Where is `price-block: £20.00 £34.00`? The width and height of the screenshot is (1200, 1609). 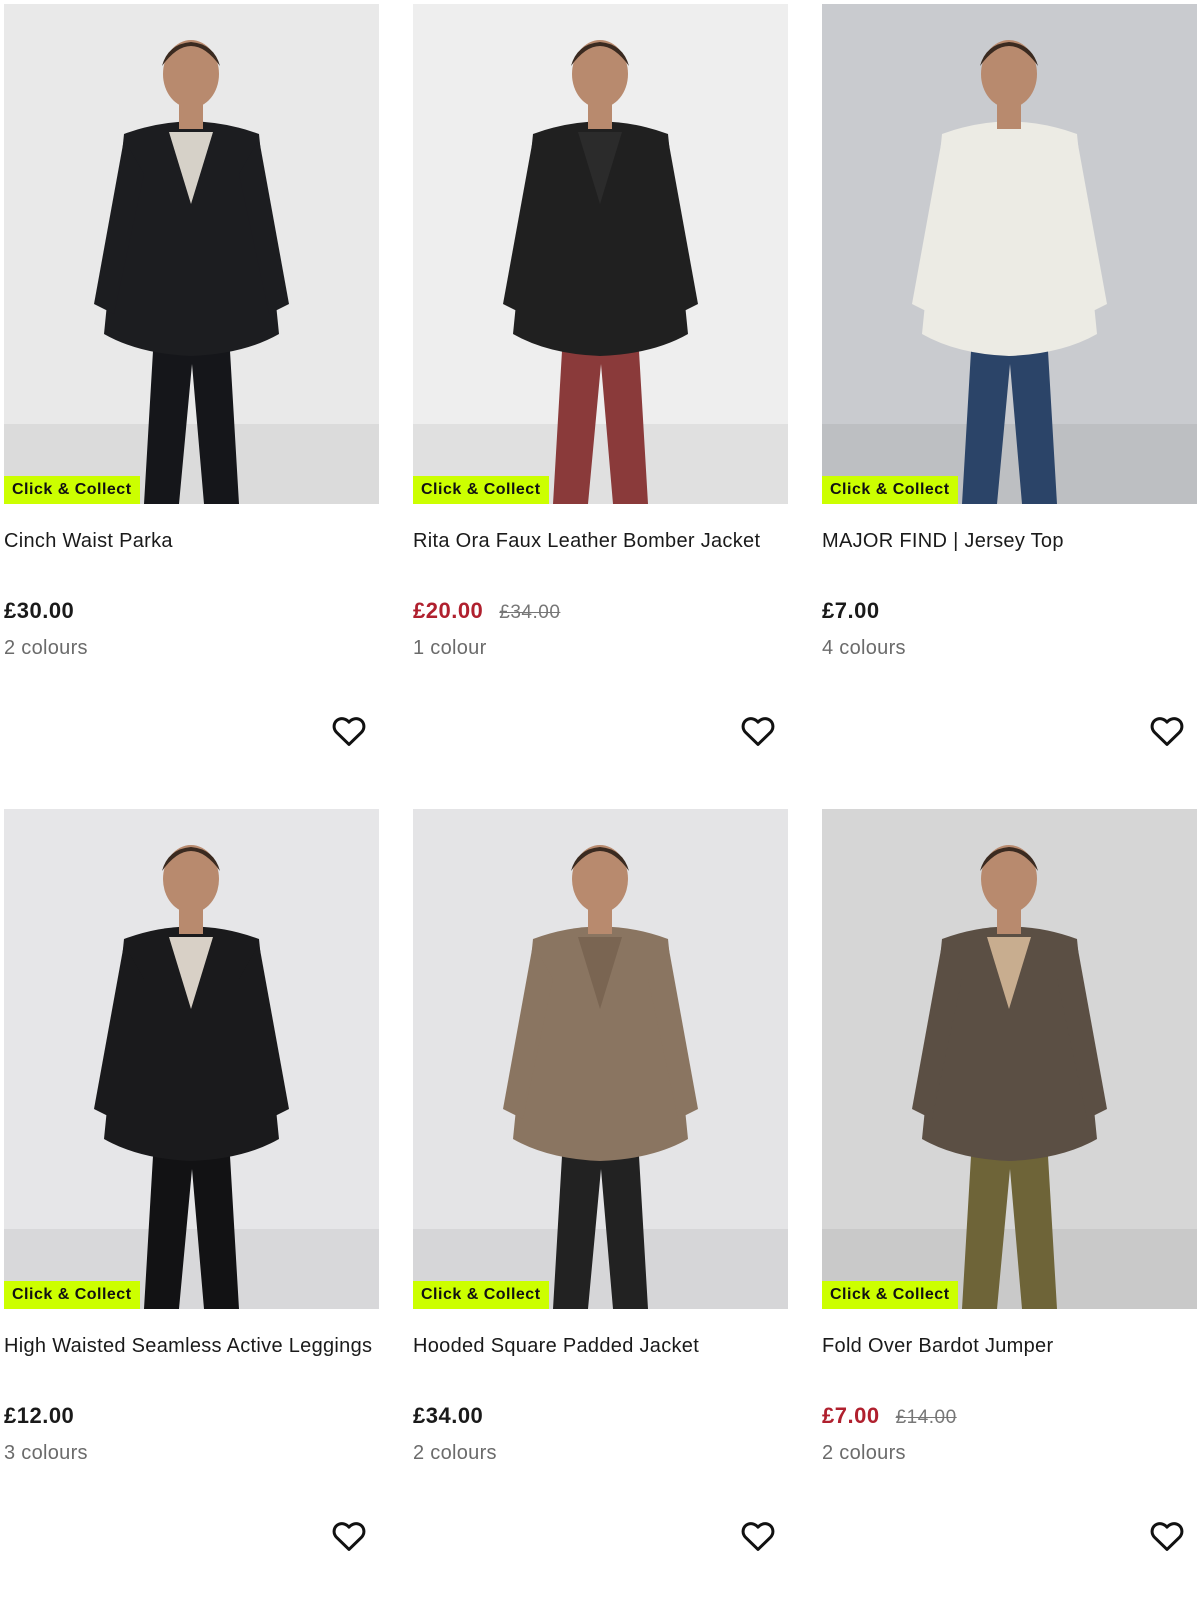 price-block: £20.00 £34.00 is located at coordinates (486, 612).